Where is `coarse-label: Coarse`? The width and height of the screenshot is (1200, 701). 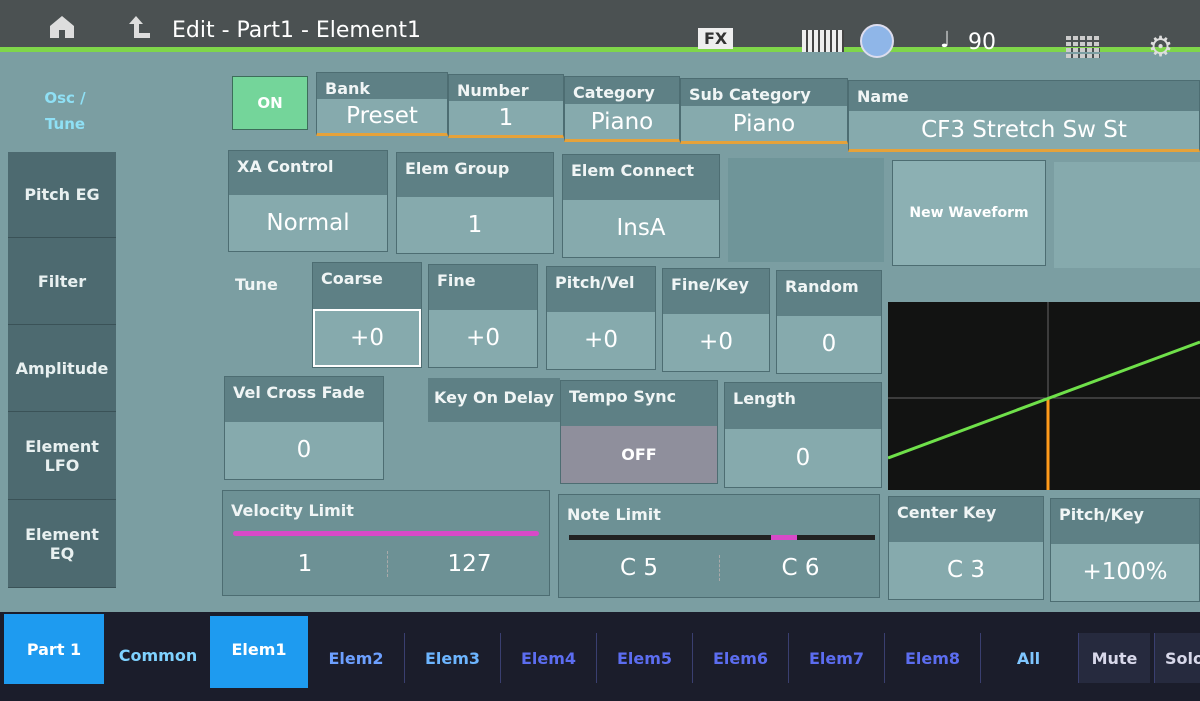 coarse-label: Coarse is located at coordinates (367, 286).